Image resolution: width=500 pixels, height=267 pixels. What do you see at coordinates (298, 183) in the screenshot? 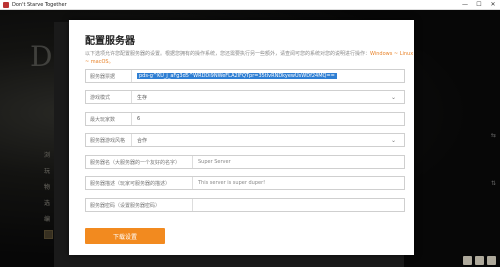
I see `server-description-input: This server is super duper!` at bounding box center [298, 183].